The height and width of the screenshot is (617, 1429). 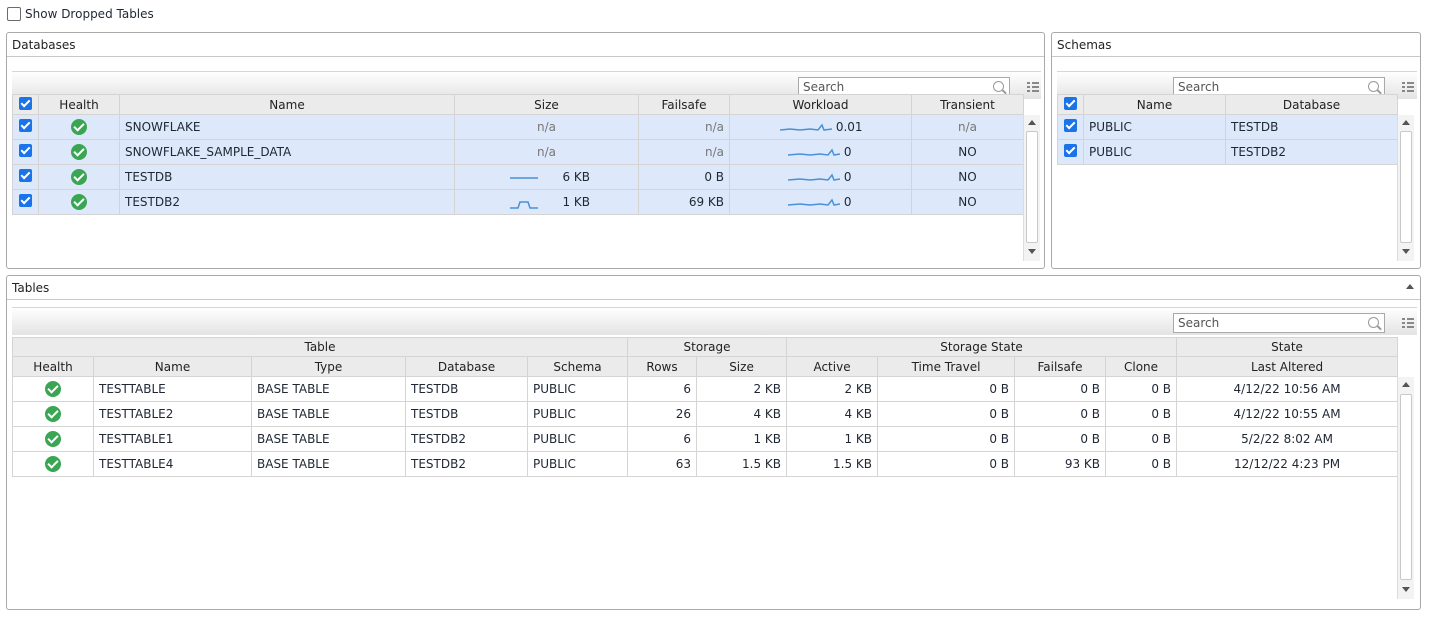 I want to click on tables-scrollbar, so click(x=1405, y=488).